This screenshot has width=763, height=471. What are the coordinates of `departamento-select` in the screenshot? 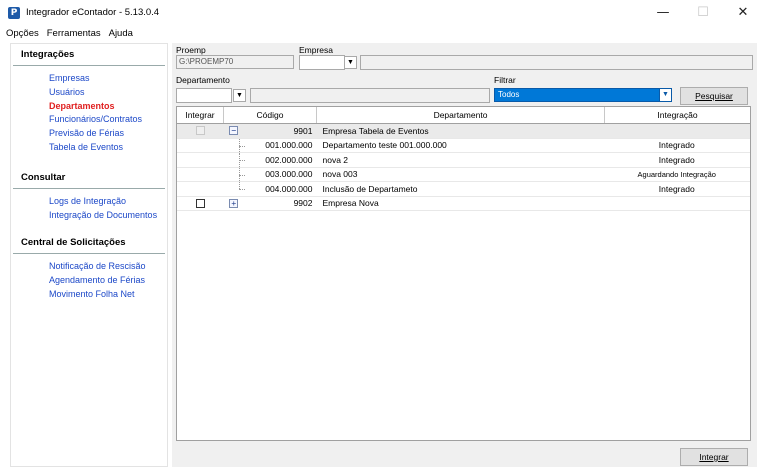 It's located at (204, 95).